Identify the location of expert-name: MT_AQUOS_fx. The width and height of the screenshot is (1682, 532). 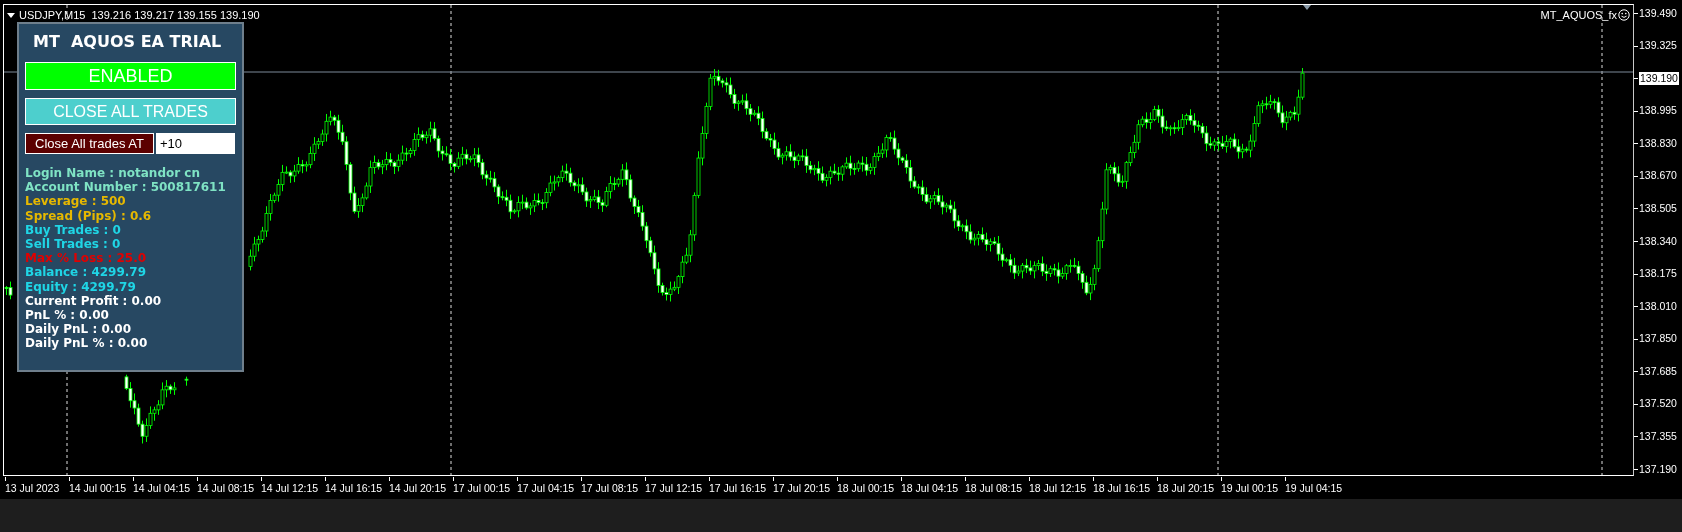
(1578, 15).